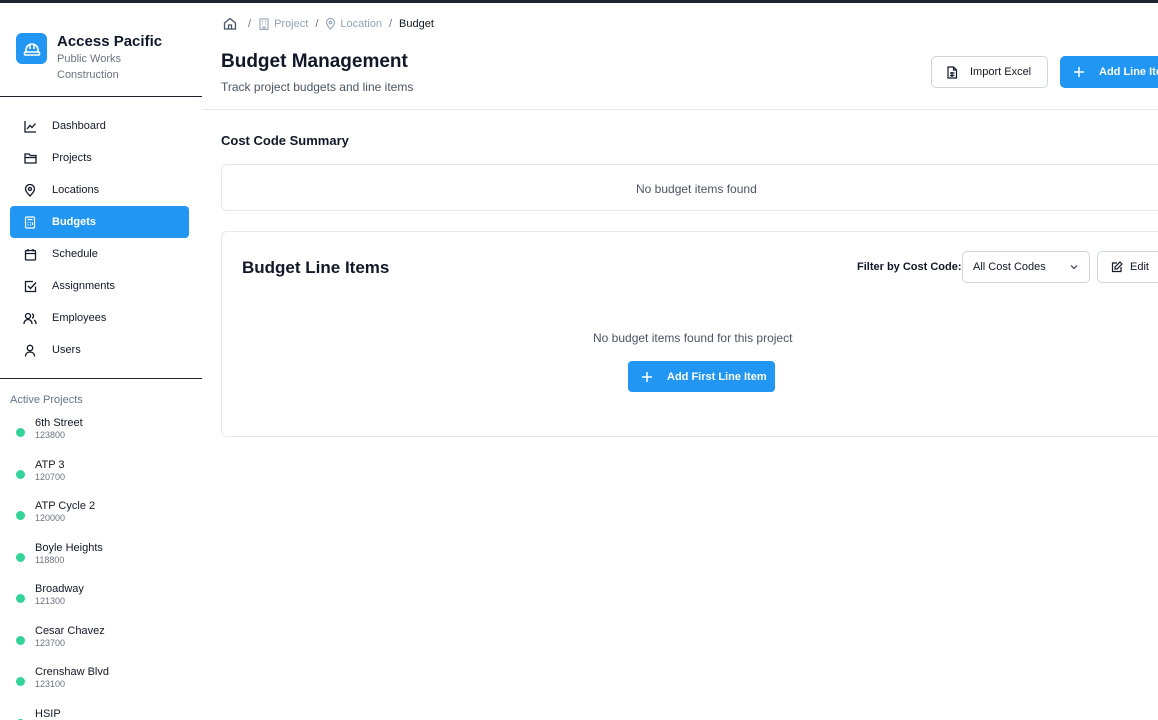  What do you see at coordinates (72, 158) in the screenshot?
I see `nav-label: Projects` at bounding box center [72, 158].